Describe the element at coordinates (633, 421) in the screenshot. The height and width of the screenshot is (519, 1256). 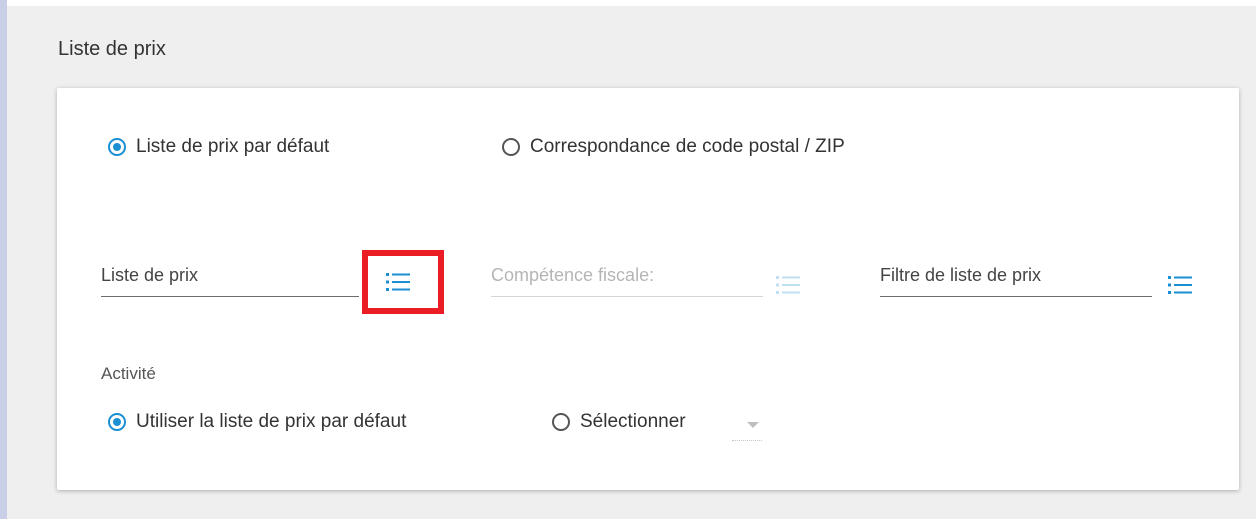
I see `radio-label-select: Sélectionner` at that location.